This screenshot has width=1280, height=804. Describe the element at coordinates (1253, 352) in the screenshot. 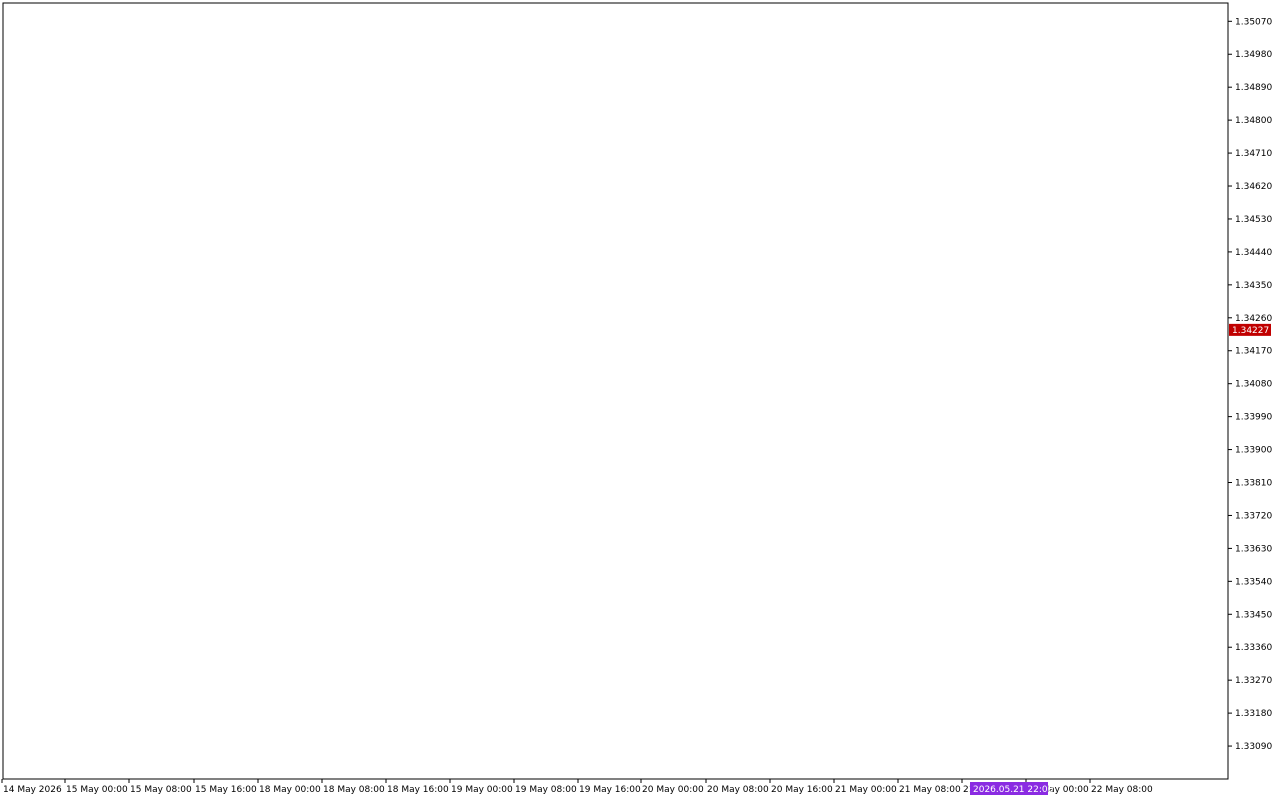

I see `y-tick-label: 1.34170` at that location.